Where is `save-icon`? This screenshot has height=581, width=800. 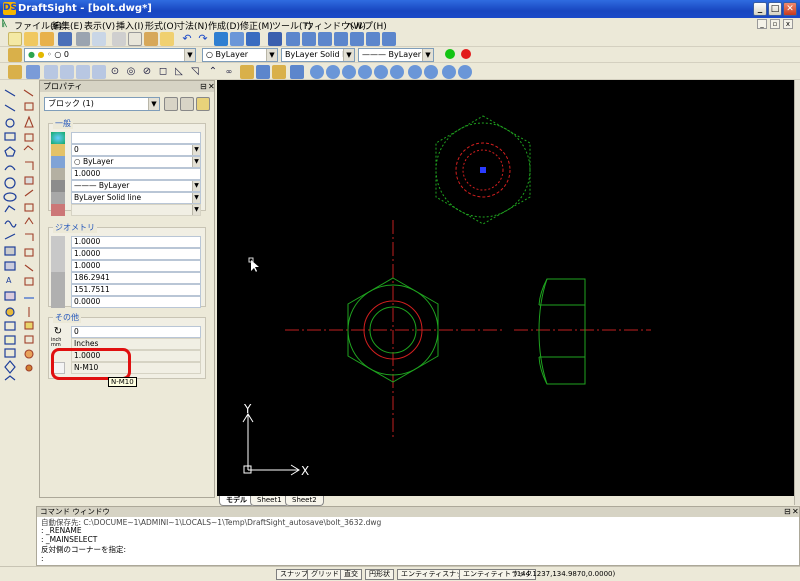 save-icon is located at coordinates (65, 39).